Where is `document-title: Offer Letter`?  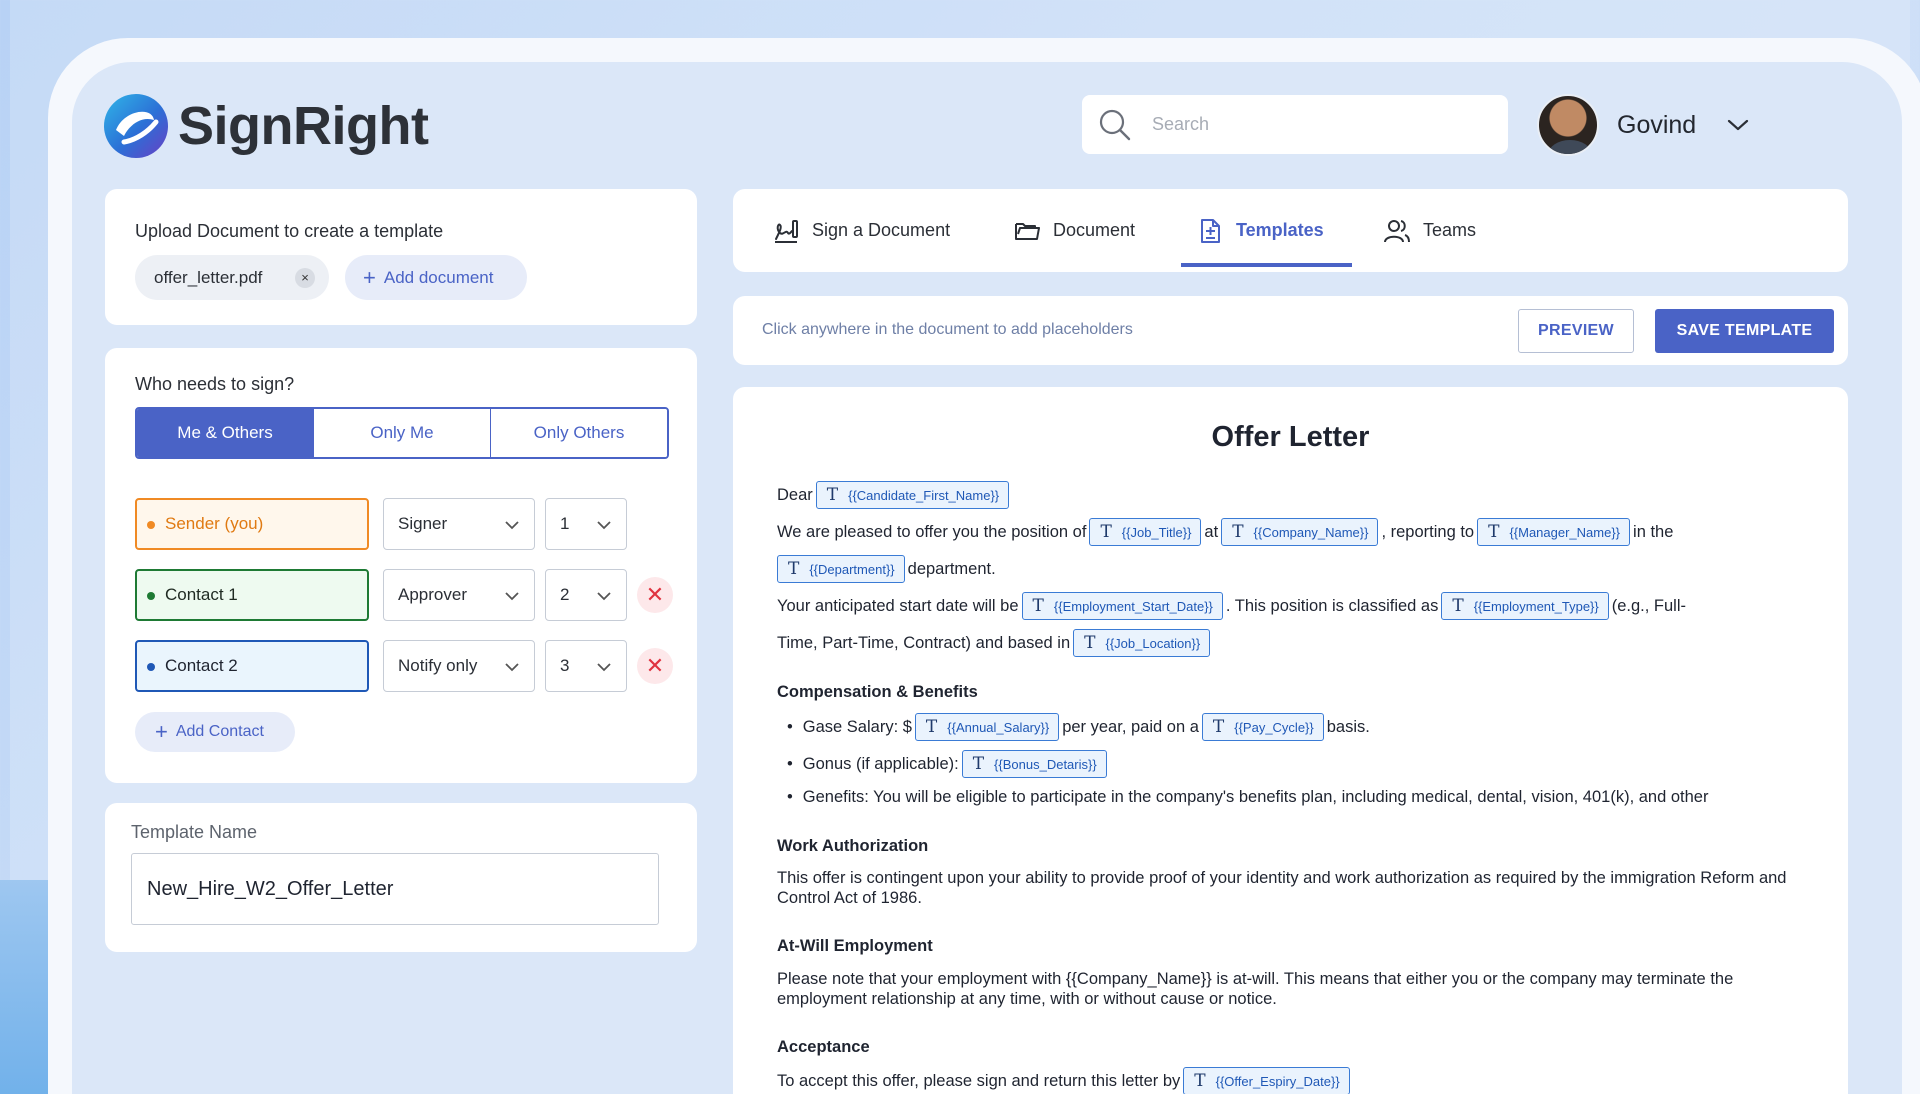 document-title: Offer Letter is located at coordinates (1290, 437).